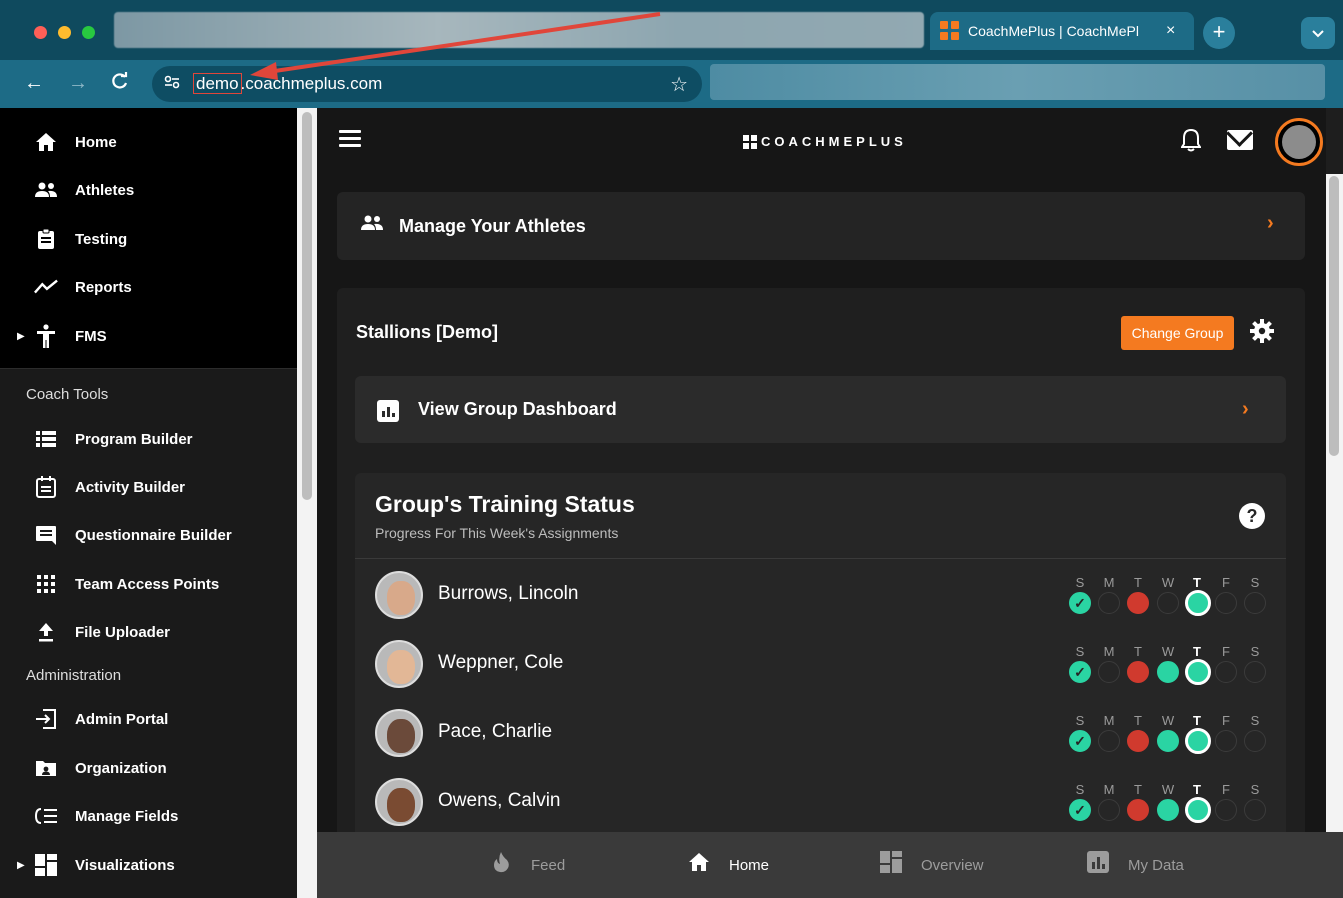 This screenshot has height=898, width=1343. What do you see at coordinates (1245, 409) in the screenshot?
I see `chevron-right-icon: ›` at bounding box center [1245, 409].